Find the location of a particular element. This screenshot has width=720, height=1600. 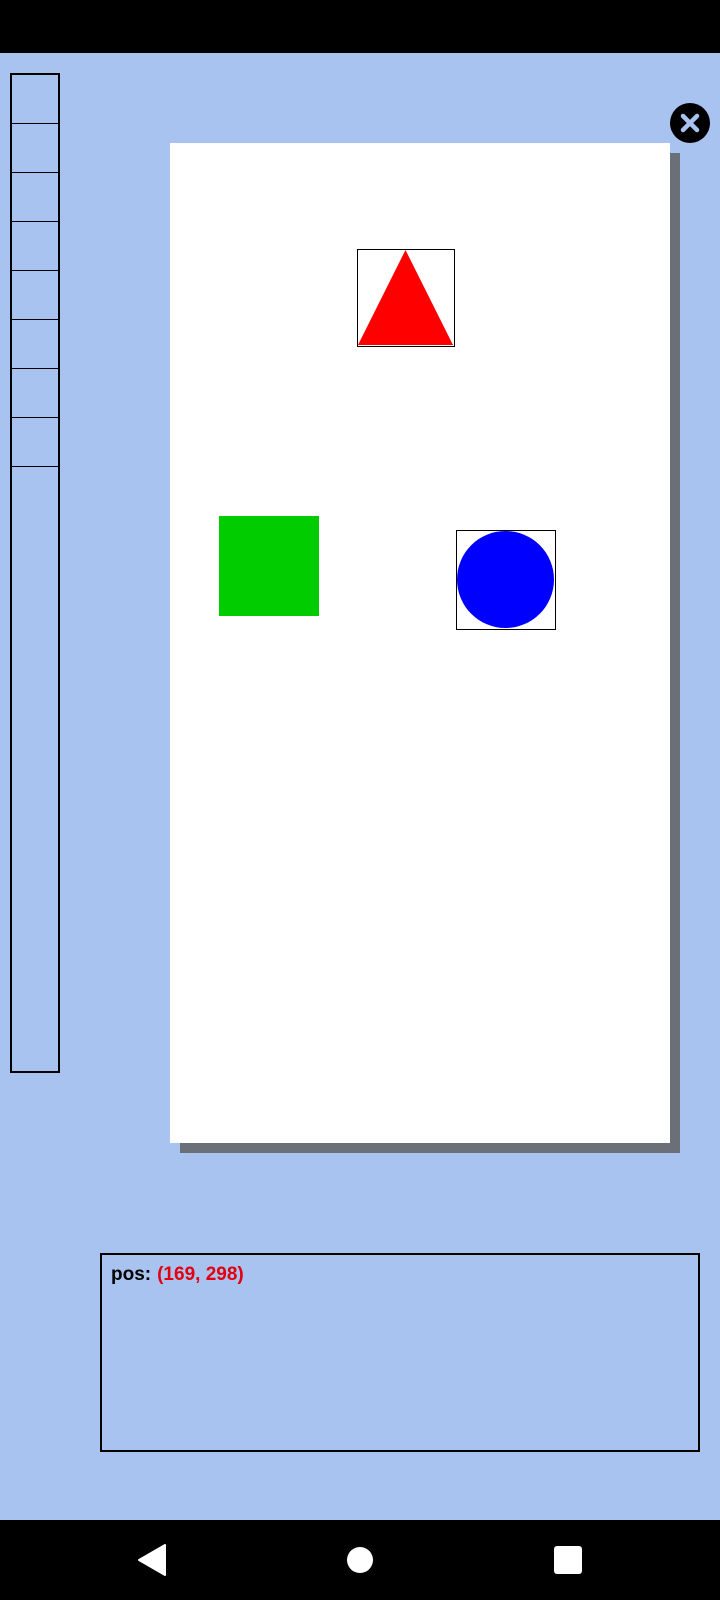

red-triangle-shape is located at coordinates (406, 298).